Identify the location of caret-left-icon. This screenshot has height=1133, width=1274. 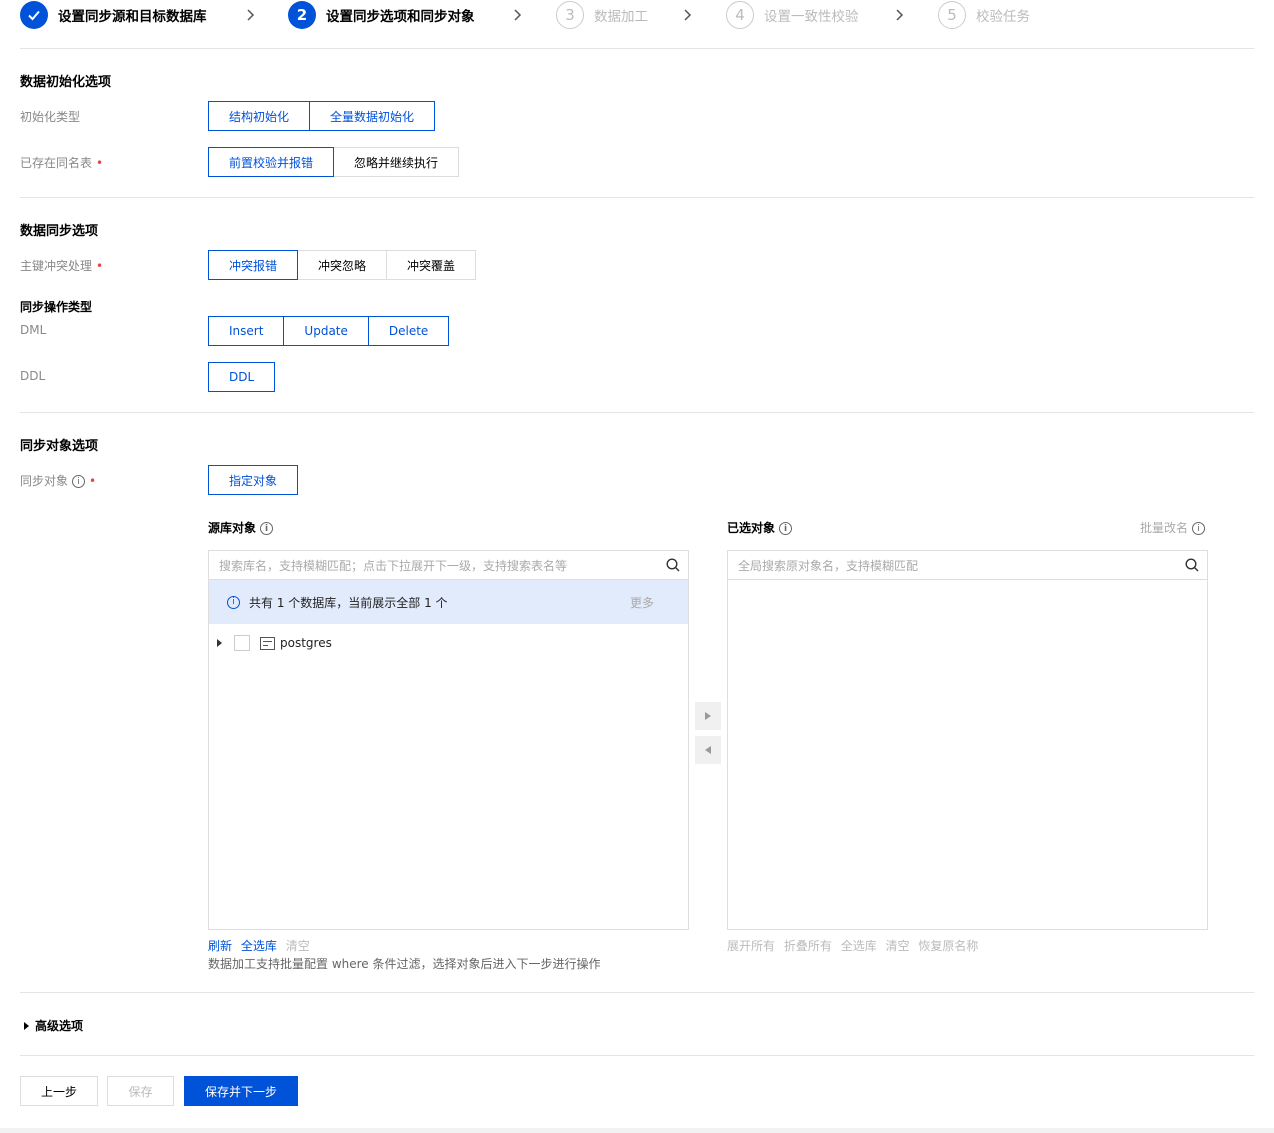
(708, 750).